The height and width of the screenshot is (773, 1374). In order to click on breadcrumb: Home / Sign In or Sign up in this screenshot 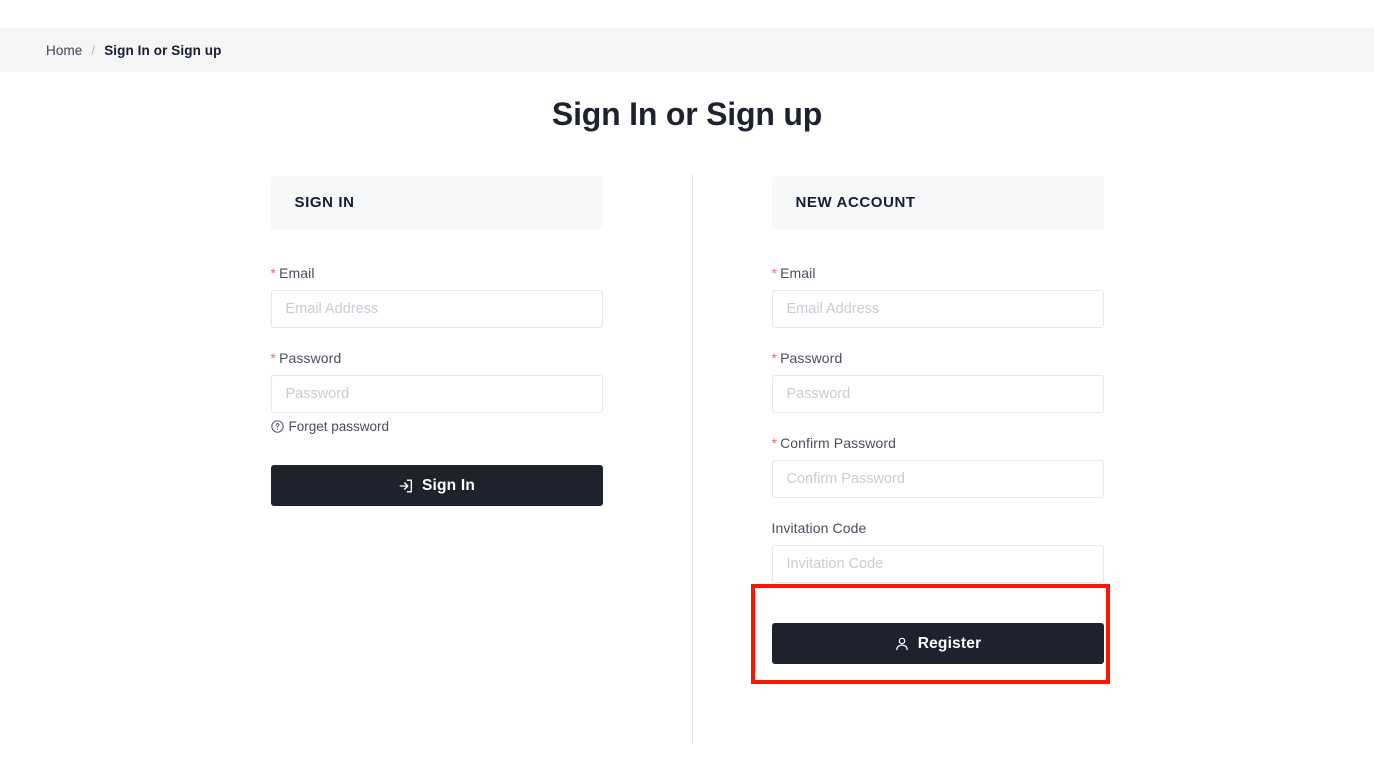, I will do `click(133, 50)`.